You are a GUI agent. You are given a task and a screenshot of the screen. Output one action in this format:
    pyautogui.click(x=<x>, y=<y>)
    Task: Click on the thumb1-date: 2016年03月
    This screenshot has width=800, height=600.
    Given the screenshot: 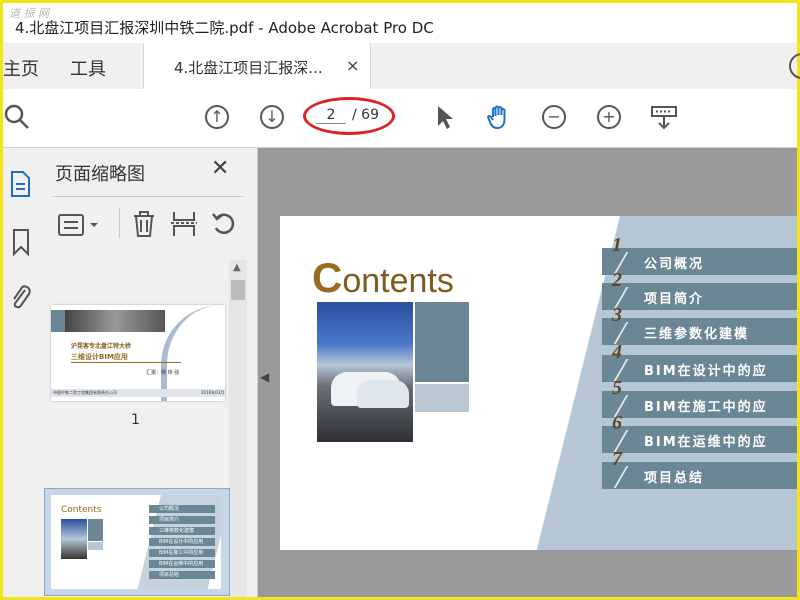 What is the action you would take?
    pyautogui.click(x=213, y=392)
    